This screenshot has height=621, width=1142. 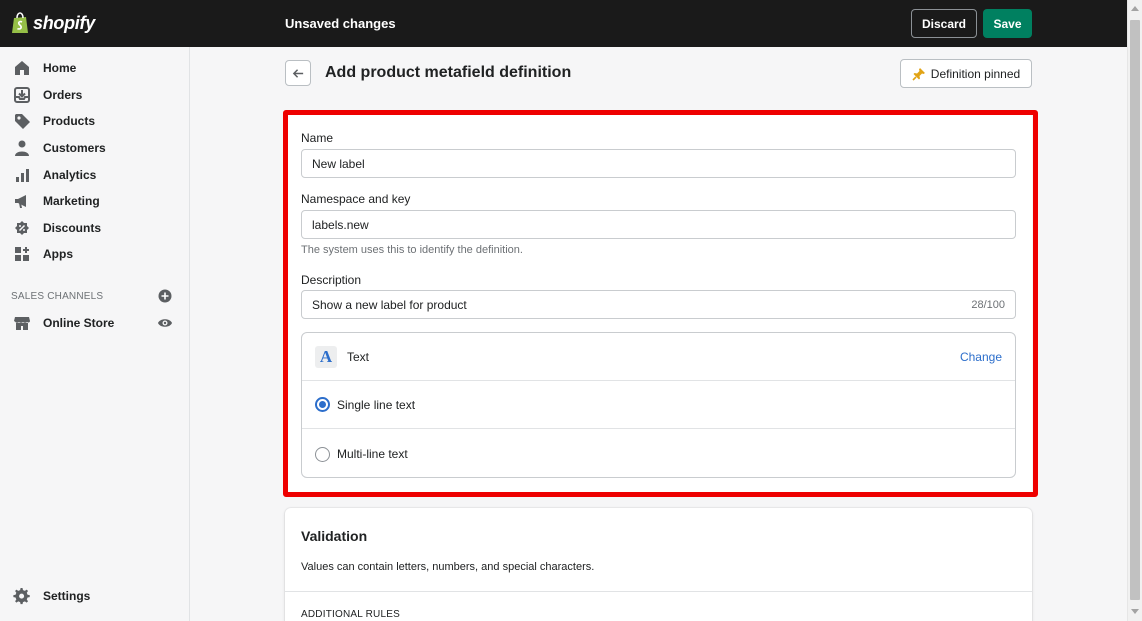 What do you see at coordinates (389, 304) in the screenshot?
I see `description-value: Show a new label for product` at bounding box center [389, 304].